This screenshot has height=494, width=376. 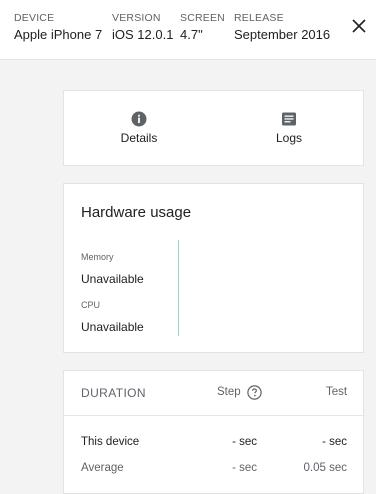 What do you see at coordinates (143, 34) in the screenshot?
I see `version-value: iOS 12.0.1` at bounding box center [143, 34].